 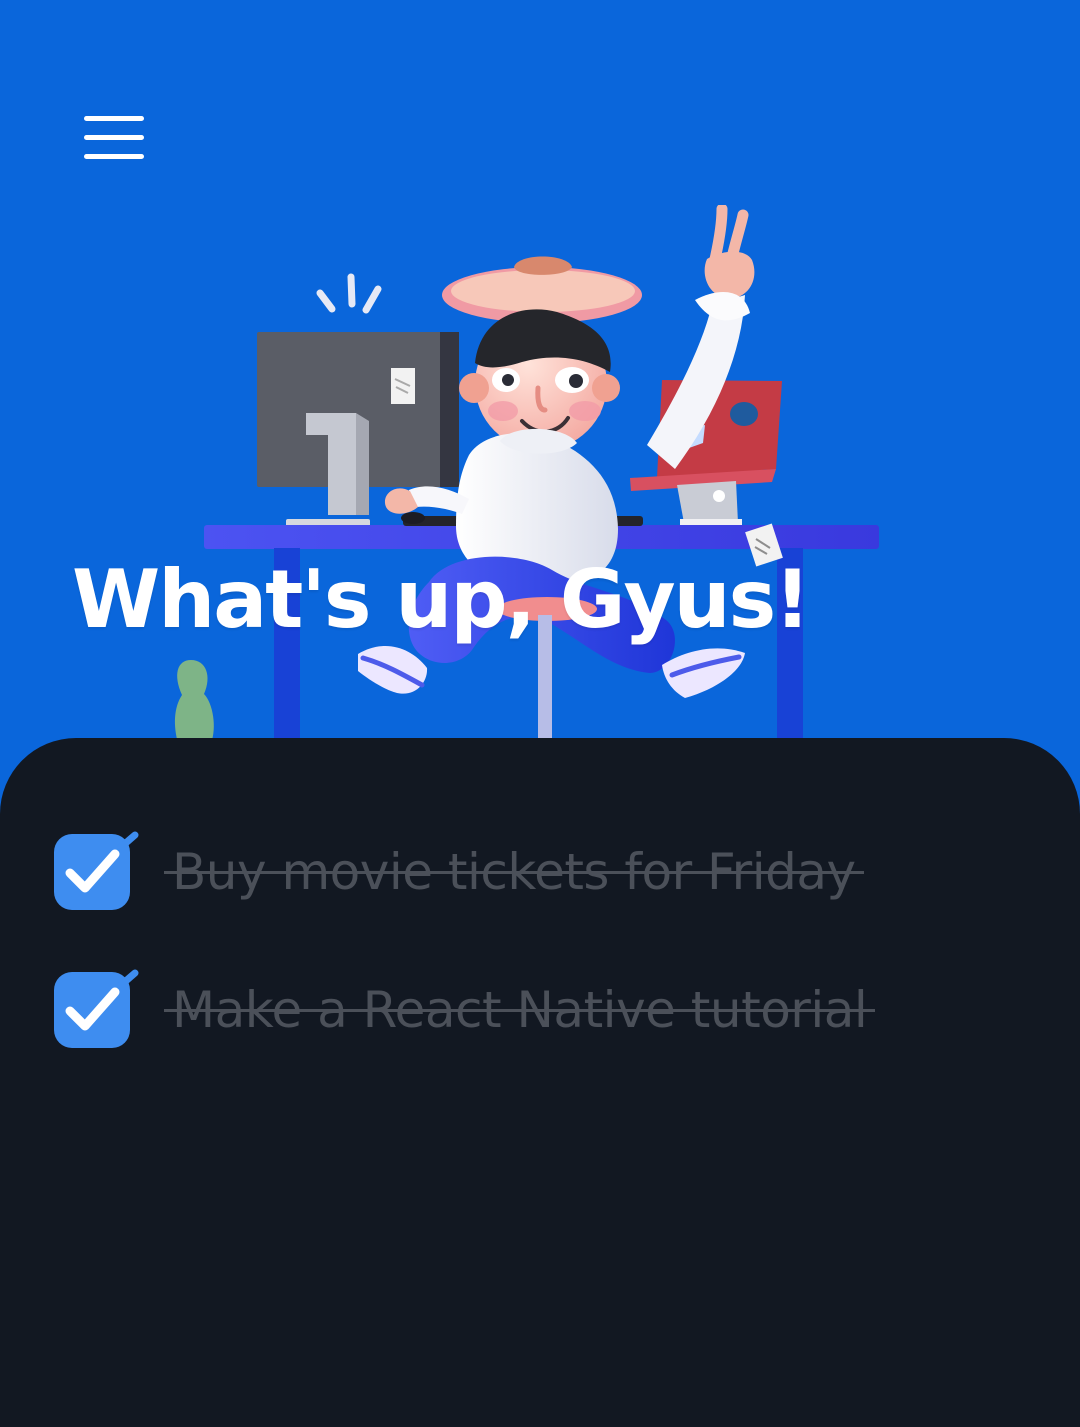 I want to click on greeting-heading: What's up, Gyus!, so click(x=441, y=599).